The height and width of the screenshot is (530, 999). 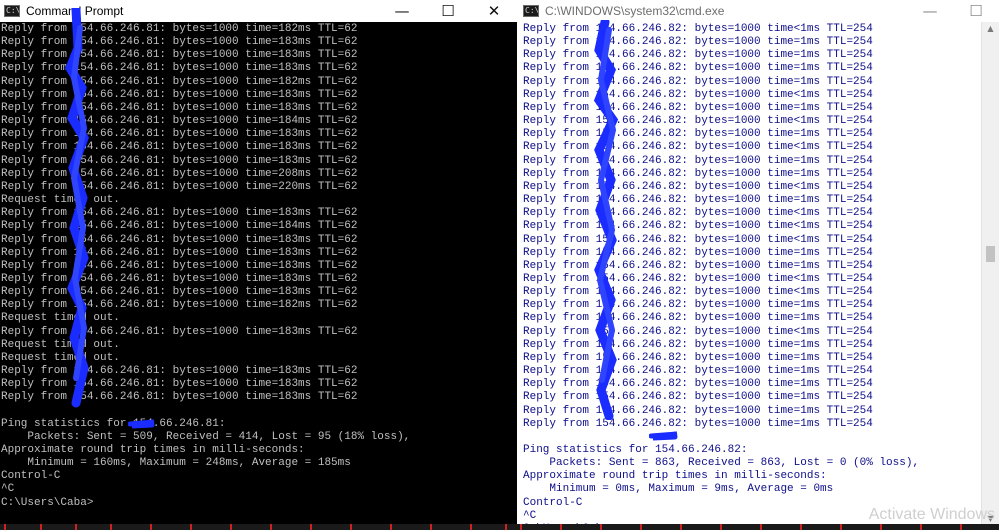 What do you see at coordinates (635, 11) in the screenshot?
I see `right-window-title: C:\WINDOWS\system32\cmd.exe` at bounding box center [635, 11].